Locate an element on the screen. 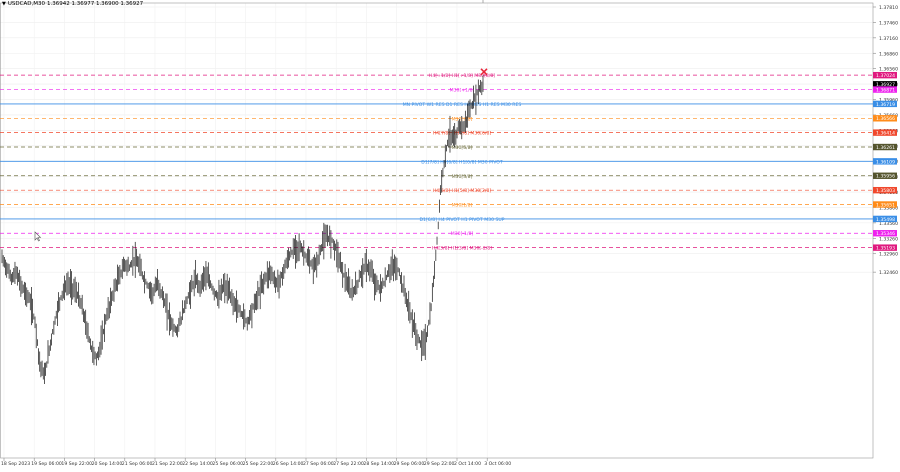 Image resolution: width=900 pixels, height=472 pixels. price-tag-label: 1.35498 is located at coordinates (885, 220).